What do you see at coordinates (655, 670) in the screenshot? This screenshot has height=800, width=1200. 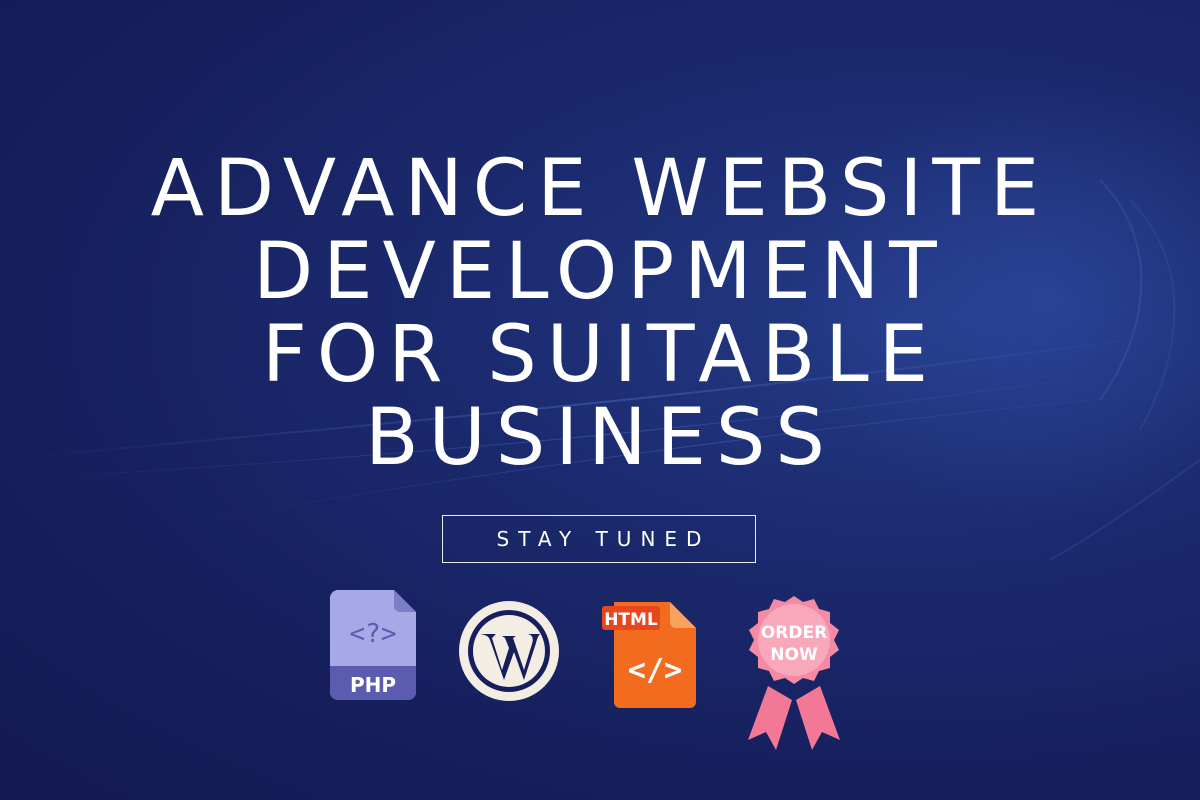 I see `html-code-symbol: </>` at bounding box center [655, 670].